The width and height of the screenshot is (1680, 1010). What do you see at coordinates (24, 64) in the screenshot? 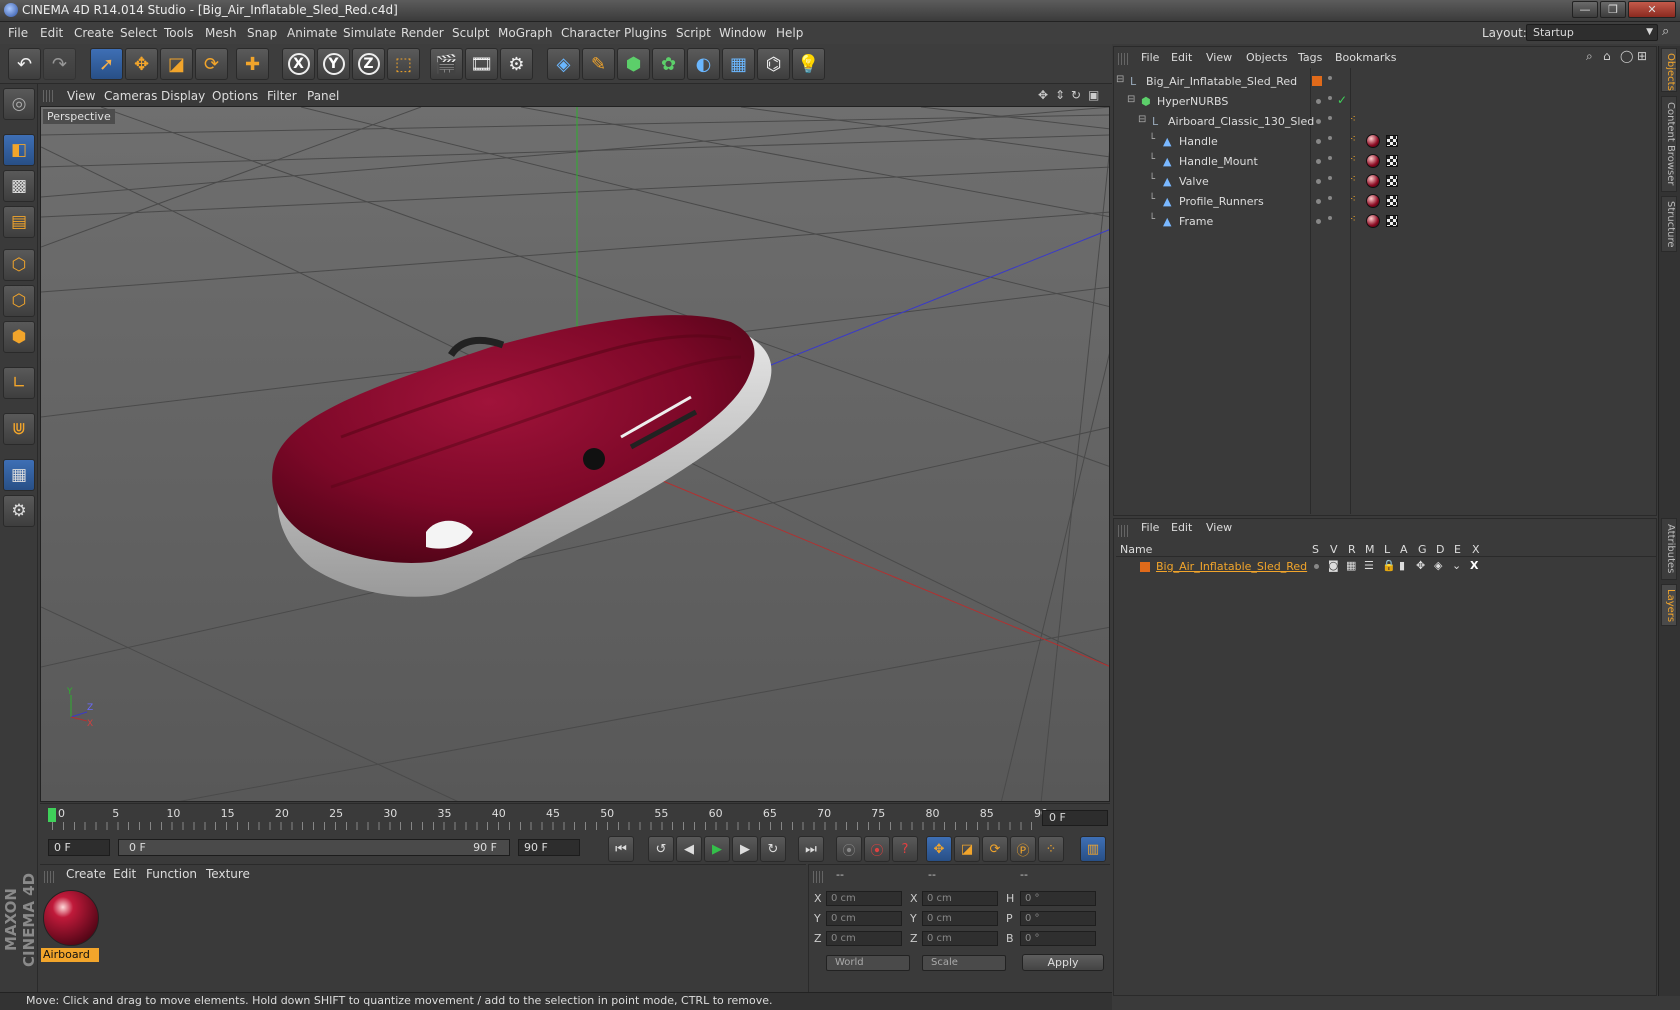
I see `undo-icon: ↶` at bounding box center [24, 64].